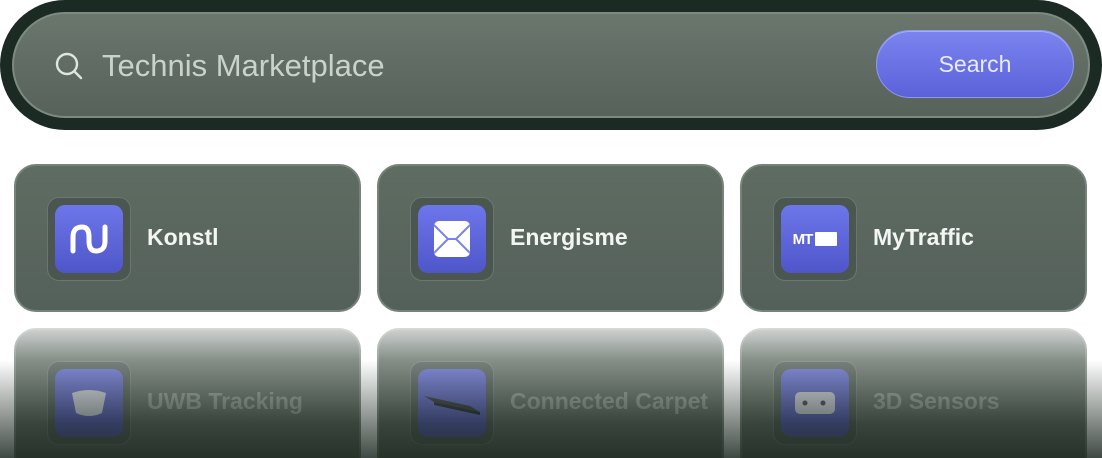  I want to click on mytraffic-logo-icon: MT, so click(815, 239).